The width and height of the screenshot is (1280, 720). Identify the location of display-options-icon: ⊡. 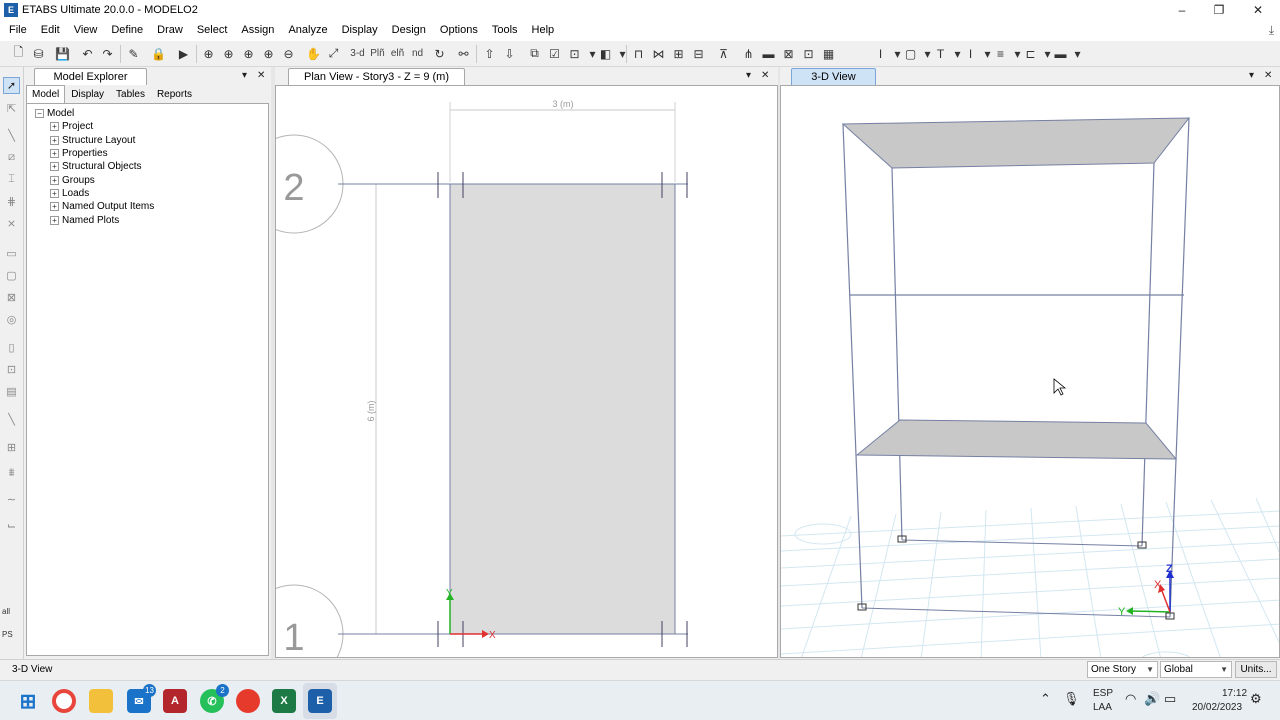
(574, 53).